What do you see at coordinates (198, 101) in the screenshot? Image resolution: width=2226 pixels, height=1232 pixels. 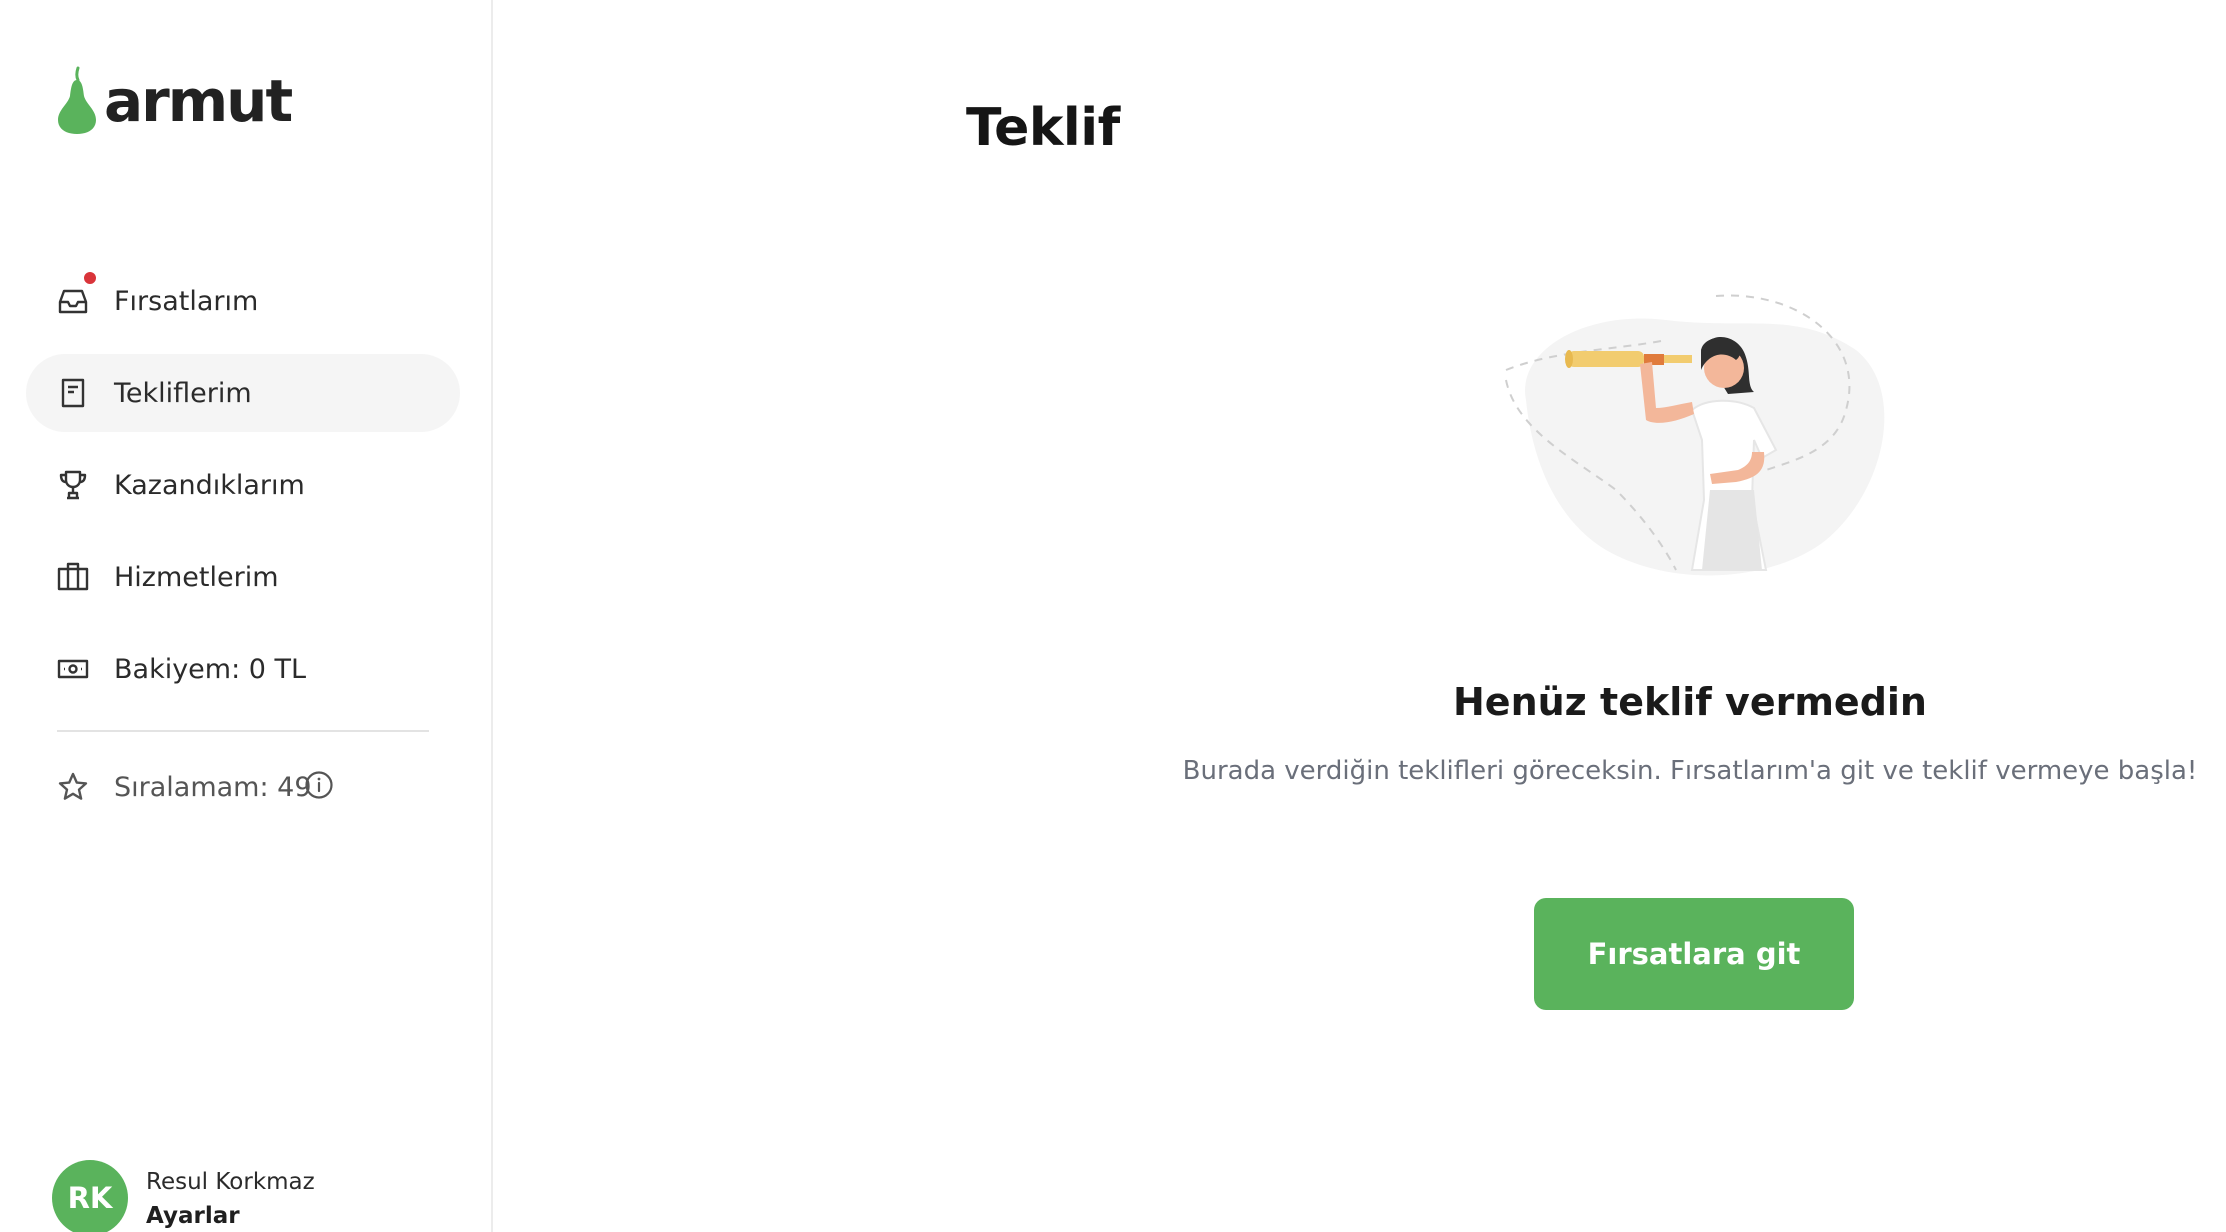 I see `brand-name: armut` at bounding box center [198, 101].